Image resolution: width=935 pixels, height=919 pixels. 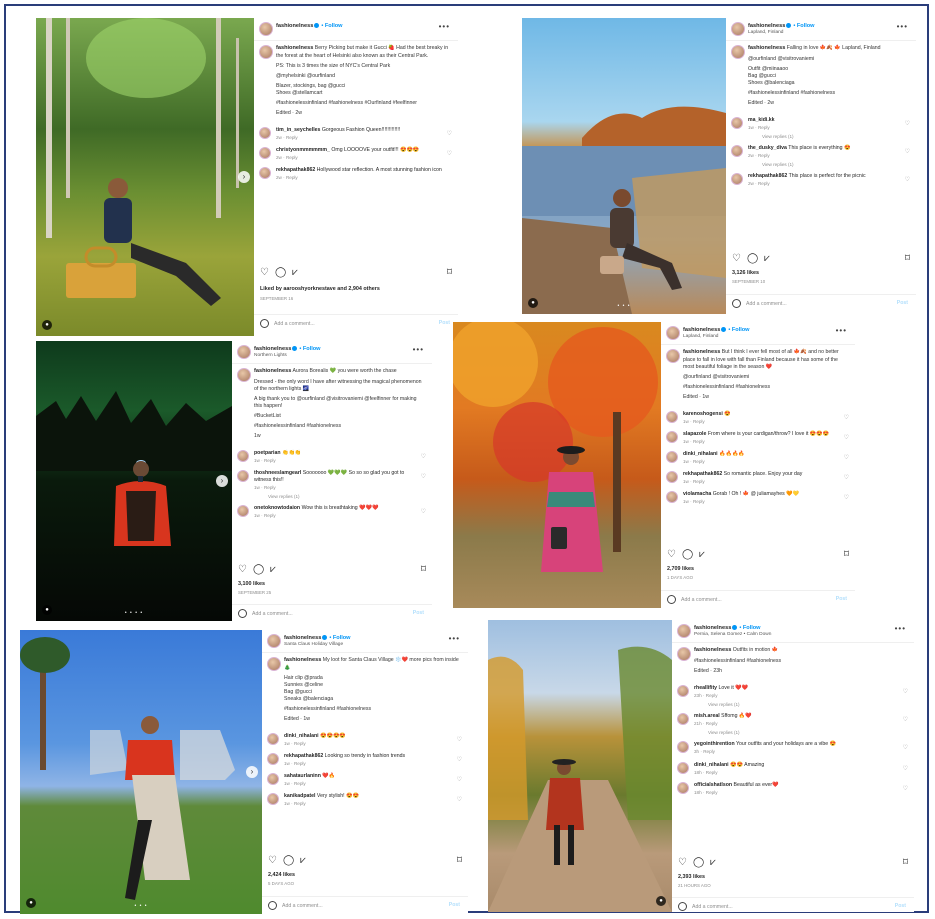 I want to click on post-photo: › ● • • • •, so click(x=134, y=481).